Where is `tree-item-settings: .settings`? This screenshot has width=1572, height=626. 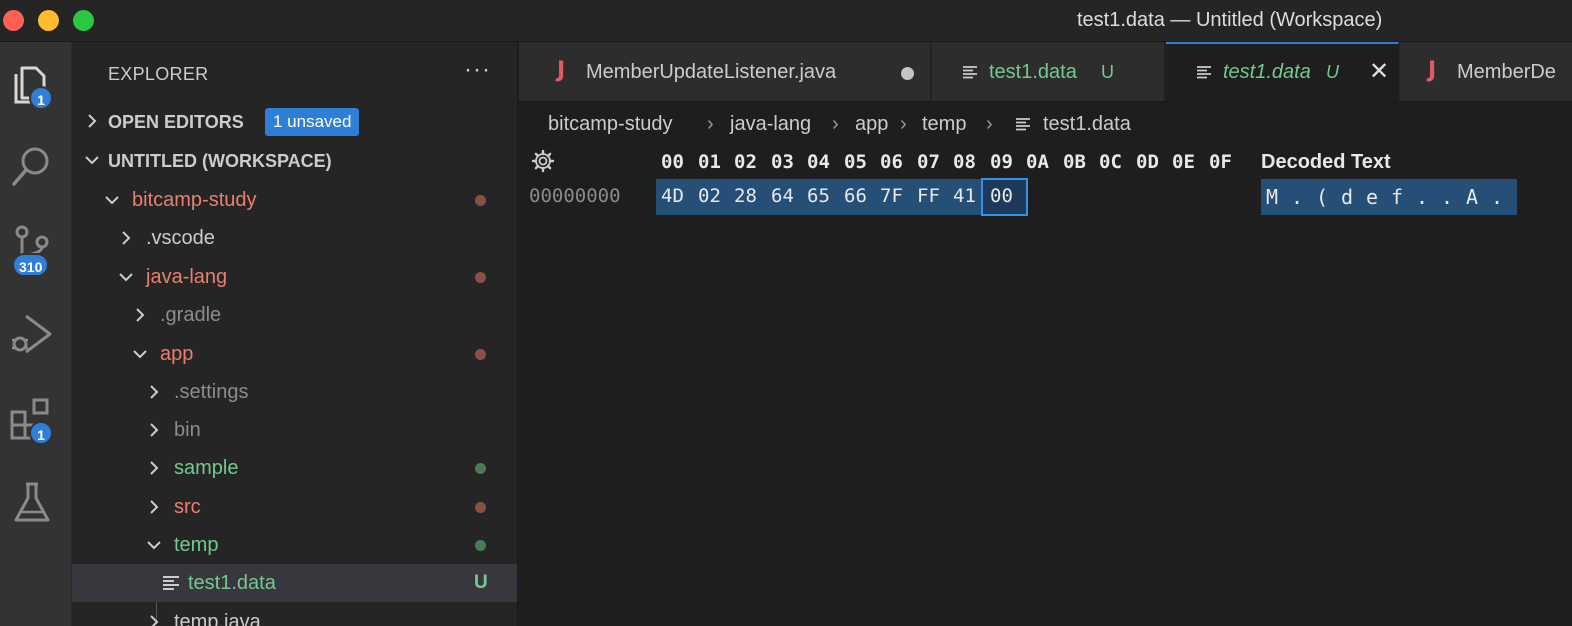
tree-item-settings: .settings is located at coordinates (294, 392).